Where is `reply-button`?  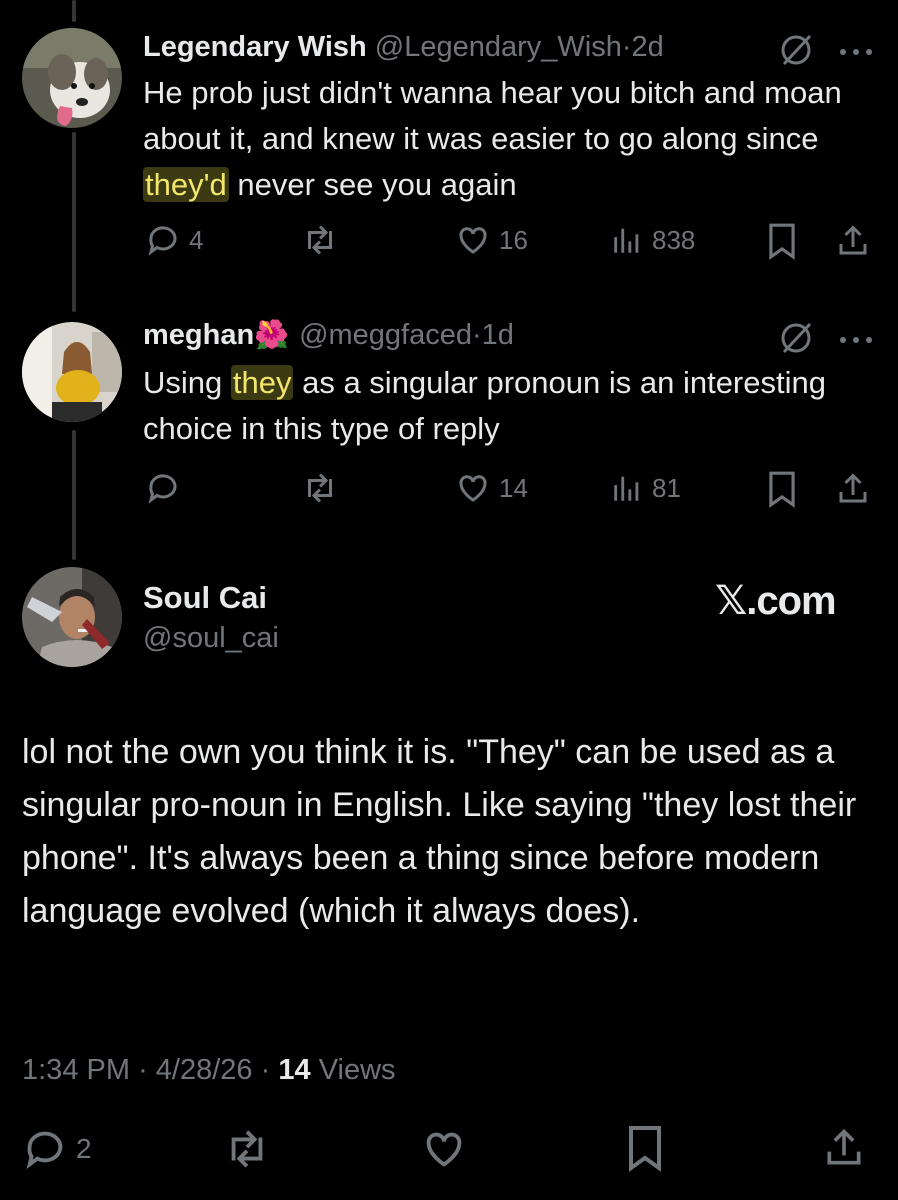
reply-button is located at coordinates (167, 488).